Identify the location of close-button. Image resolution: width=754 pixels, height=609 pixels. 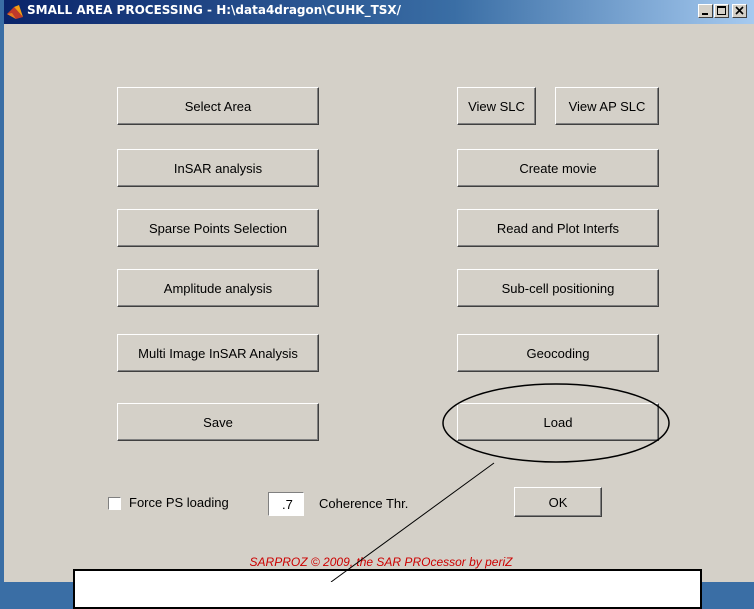
(739, 11).